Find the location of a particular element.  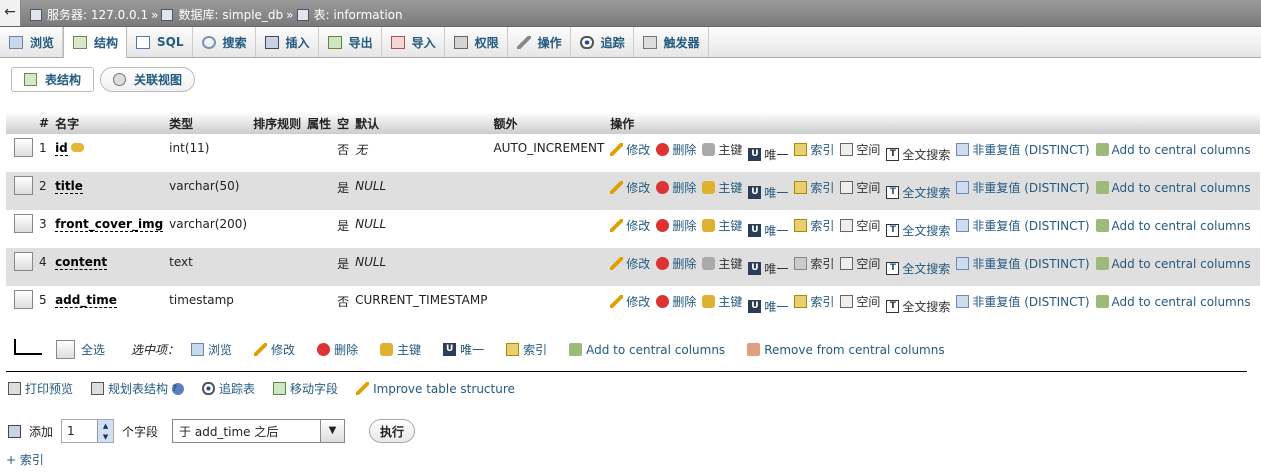

column-name: add_time is located at coordinates (86, 300).